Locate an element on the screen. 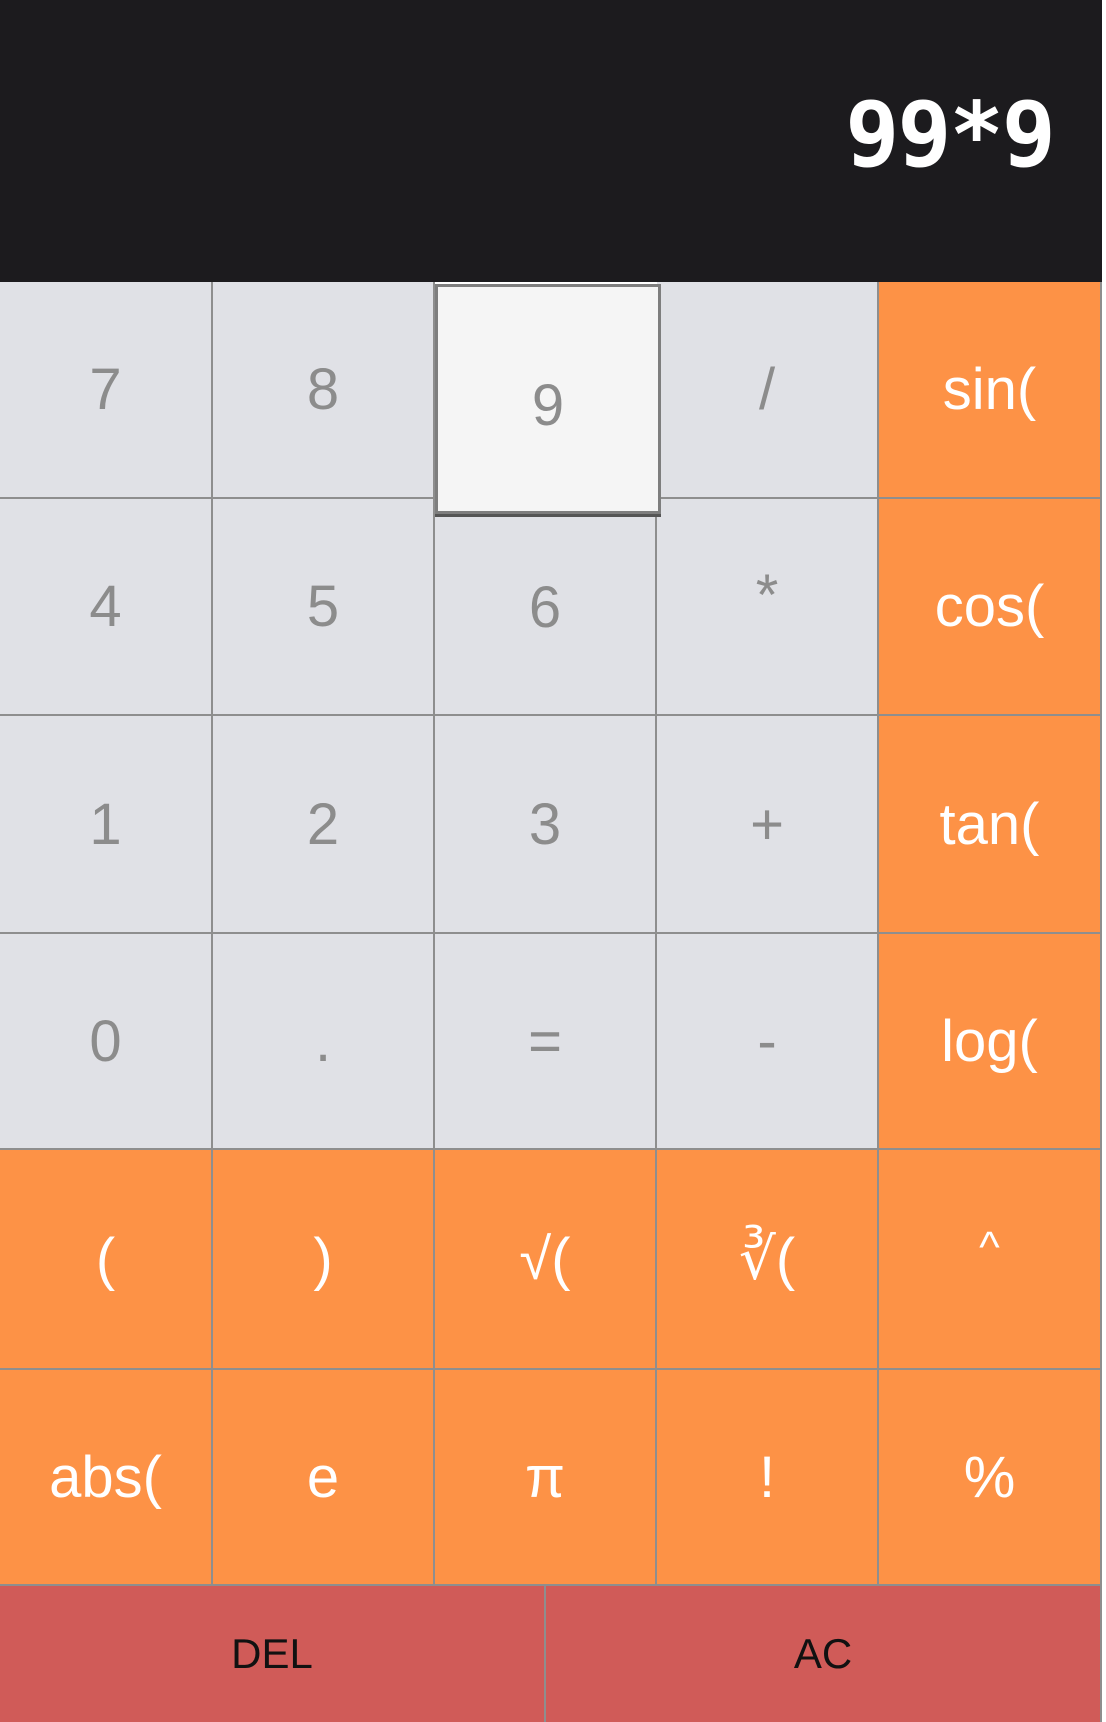  key-cbrt: ∛( is located at coordinates (768, 1260).